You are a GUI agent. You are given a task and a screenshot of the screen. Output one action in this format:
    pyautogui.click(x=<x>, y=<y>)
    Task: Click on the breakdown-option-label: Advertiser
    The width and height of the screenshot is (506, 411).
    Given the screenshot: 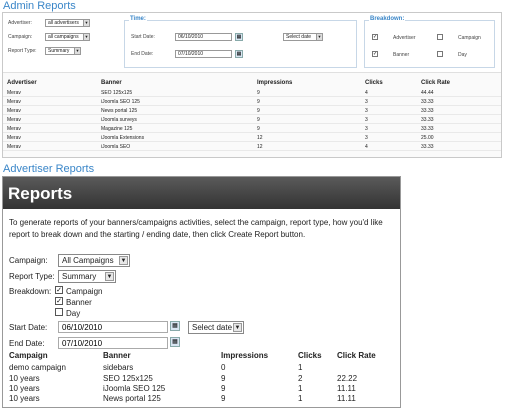 What is the action you would take?
    pyautogui.click(x=404, y=38)
    